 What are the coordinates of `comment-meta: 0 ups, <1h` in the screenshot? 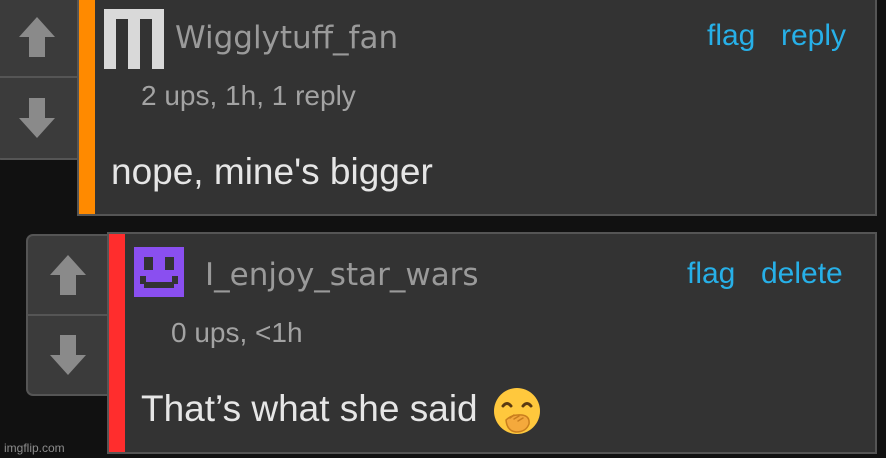 It's located at (237, 332).